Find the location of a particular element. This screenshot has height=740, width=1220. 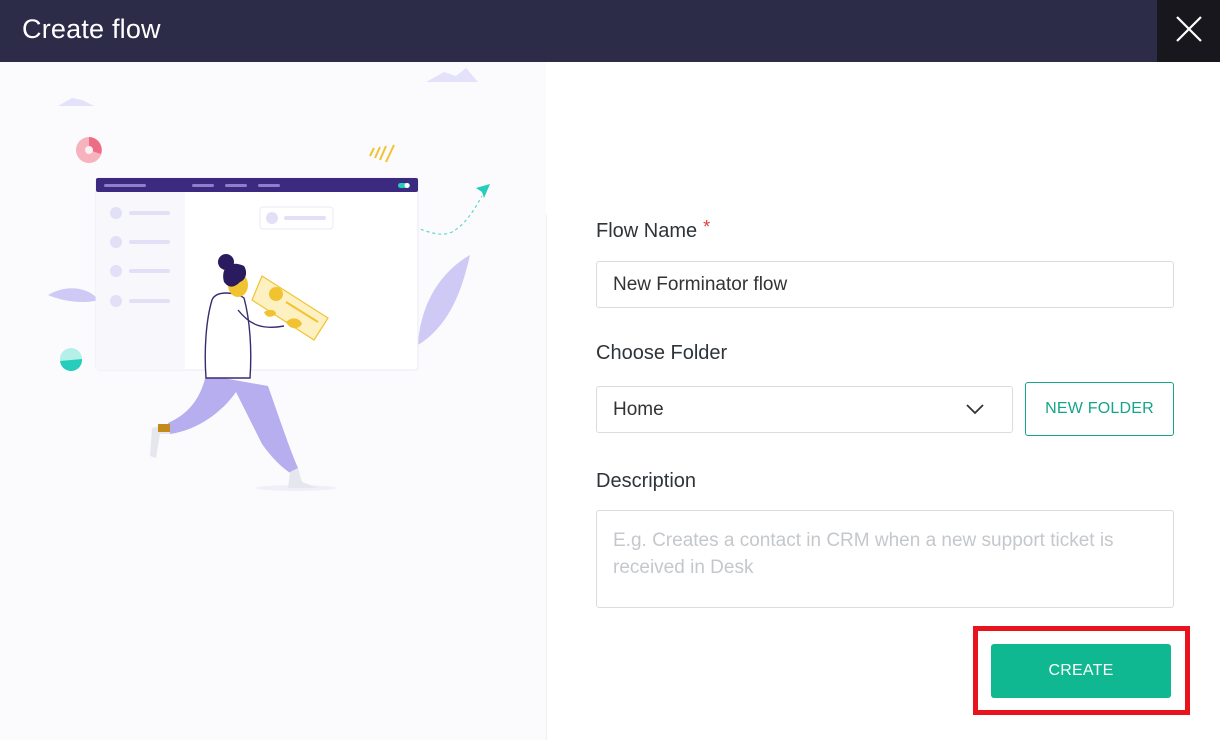

flow-name-input is located at coordinates (885, 284).